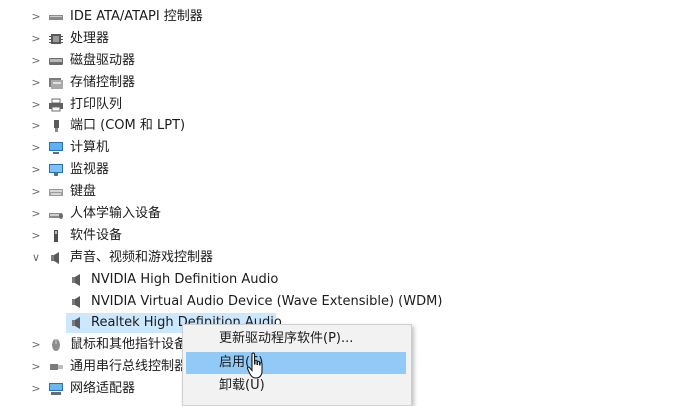 This screenshot has width=684, height=406. What do you see at coordinates (342, 105) in the screenshot?
I see `tree-item-print-queues: > 打印队列` at bounding box center [342, 105].